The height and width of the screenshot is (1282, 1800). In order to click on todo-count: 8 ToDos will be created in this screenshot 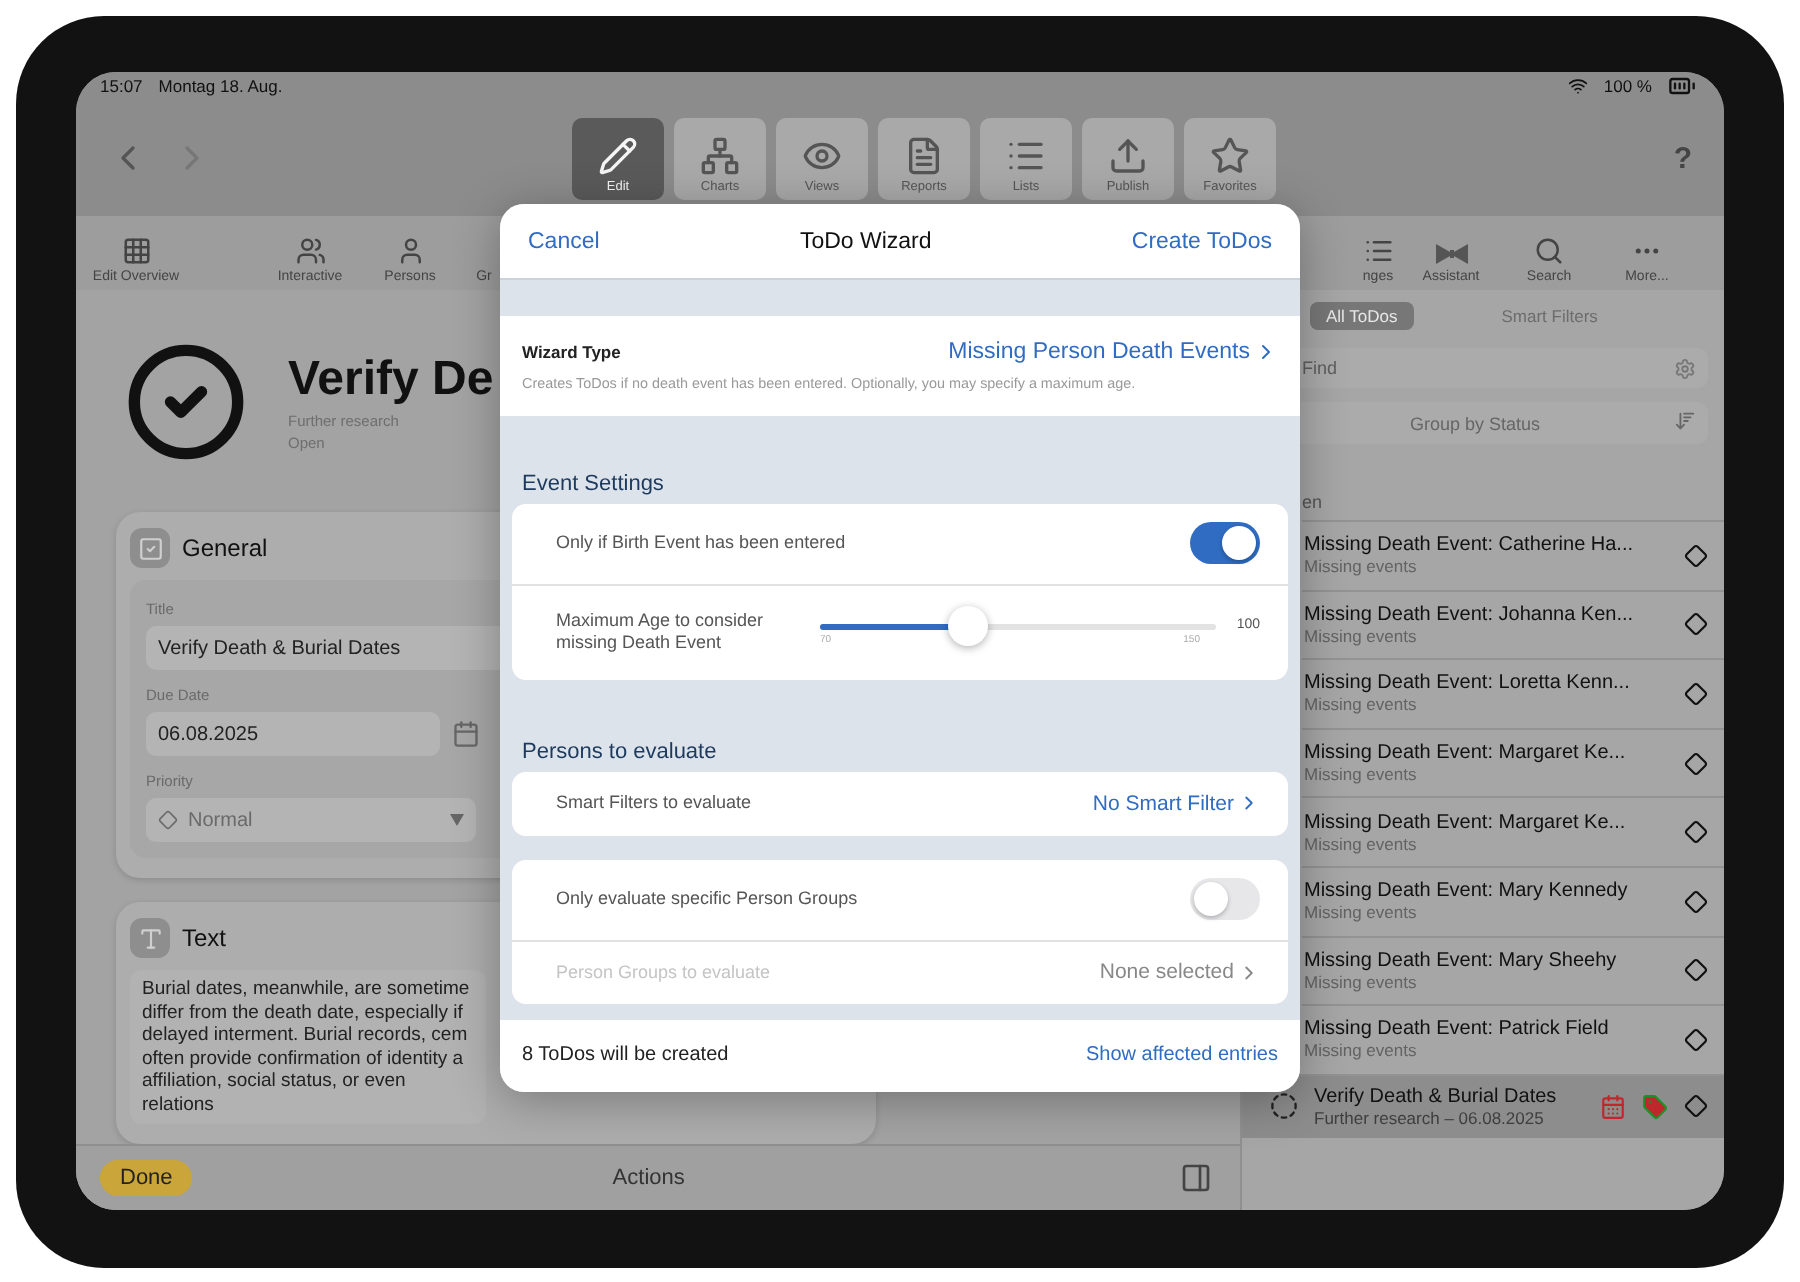, I will do `click(625, 1055)`.